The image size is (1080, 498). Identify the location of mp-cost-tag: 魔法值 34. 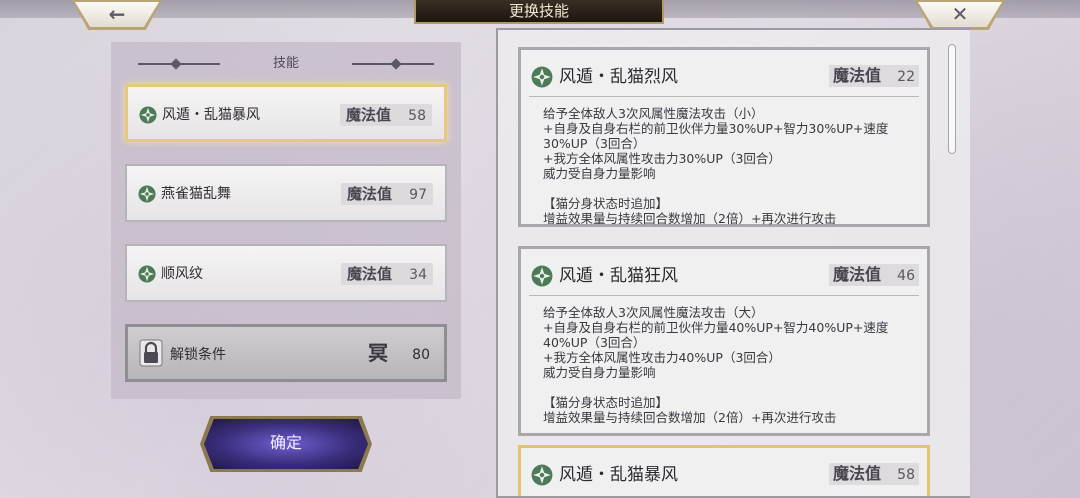
(387, 274).